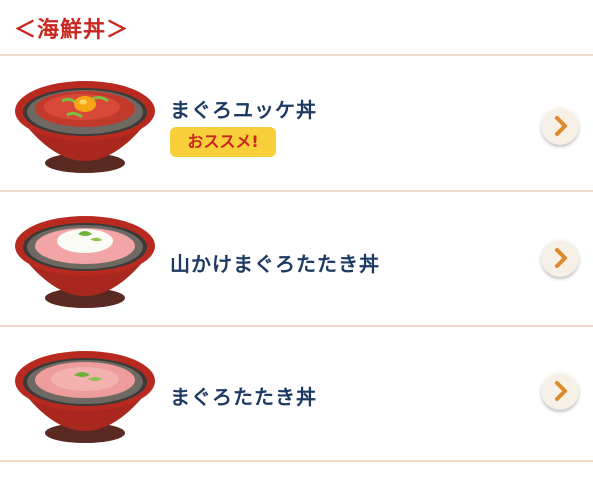 The width and height of the screenshot is (593, 480). What do you see at coordinates (275, 264) in the screenshot?
I see `menu-item-name: 山かけまぐろたたき丼` at bounding box center [275, 264].